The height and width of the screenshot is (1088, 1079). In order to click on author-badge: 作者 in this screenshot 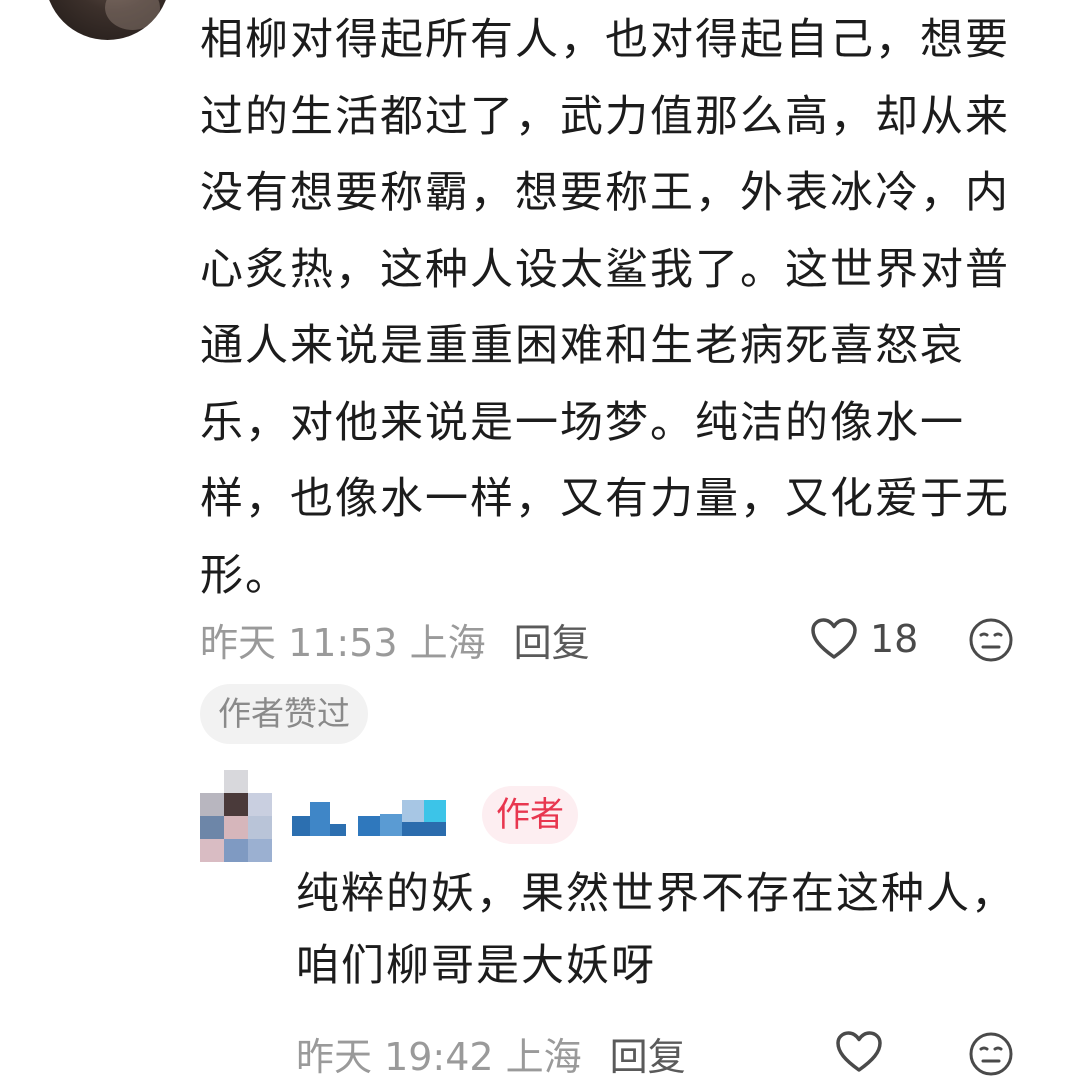, I will do `click(530, 815)`.